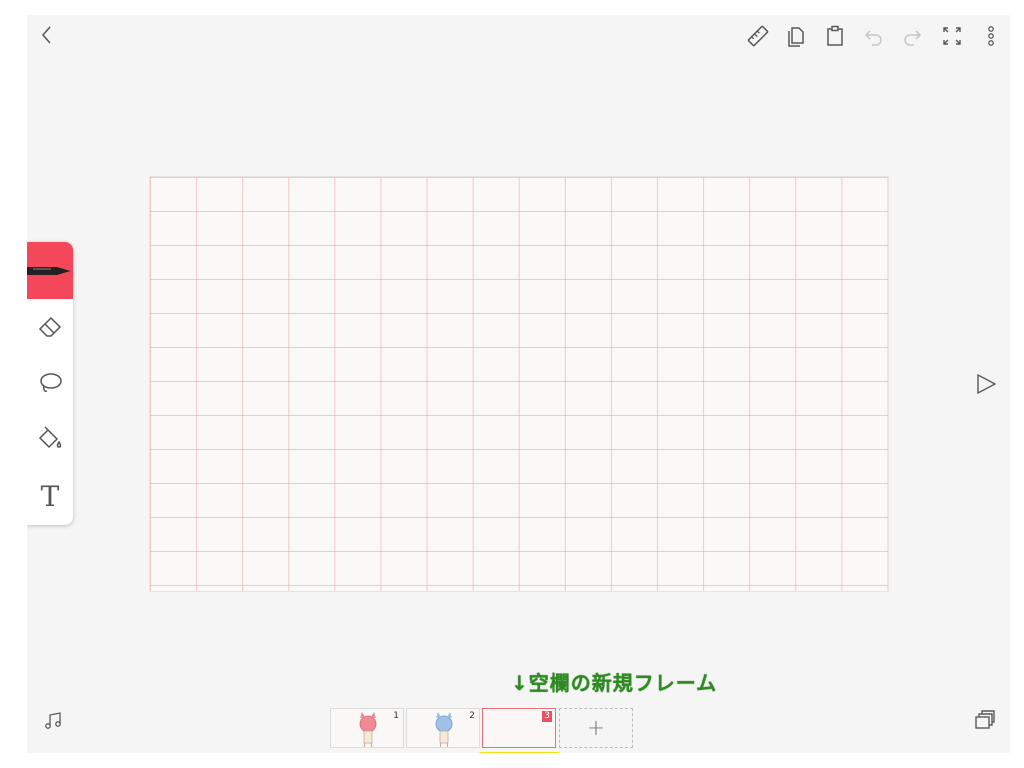  What do you see at coordinates (396, 716) in the screenshot?
I see `frame-number: 1` at bounding box center [396, 716].